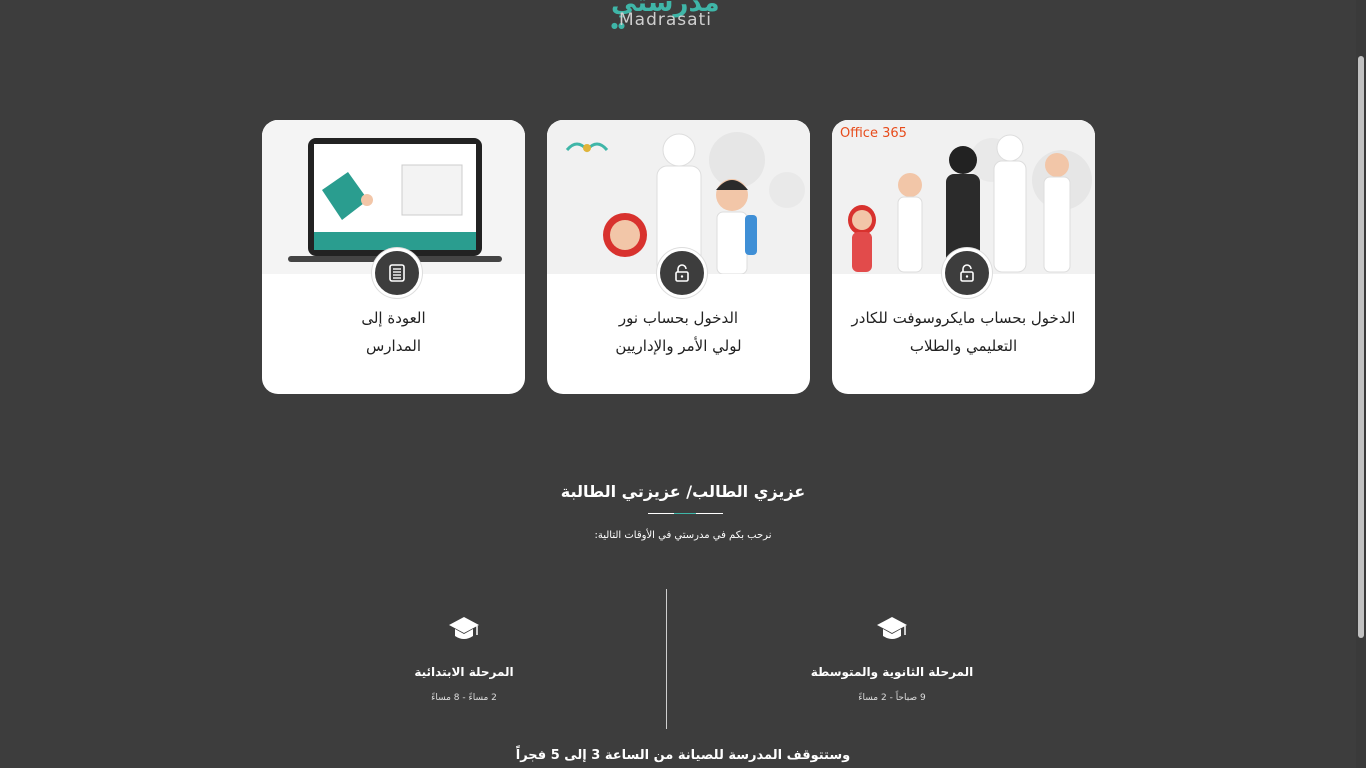 This screenshot has width=1366, height=768. Describe the element at coordinates (963, 318) in the screenshot. I see `card-title-line1: الدخول بحساب مايكروسوفت للكادر` at that location.